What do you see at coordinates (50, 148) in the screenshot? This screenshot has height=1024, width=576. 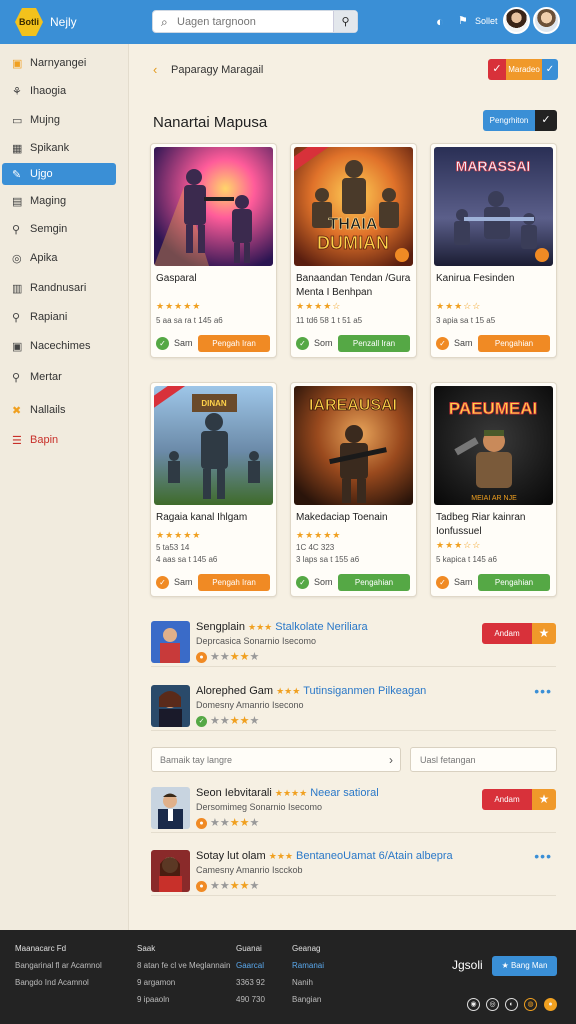 I see `sidebar-item-label: Spikank` at bounding box center [50, 148].